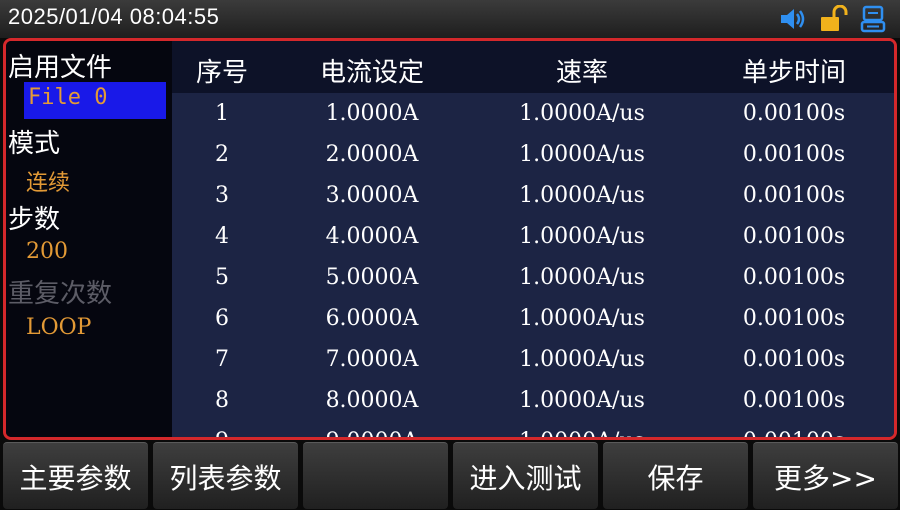  I want to click on cell-current: 2.0000A, so click(372, 154).